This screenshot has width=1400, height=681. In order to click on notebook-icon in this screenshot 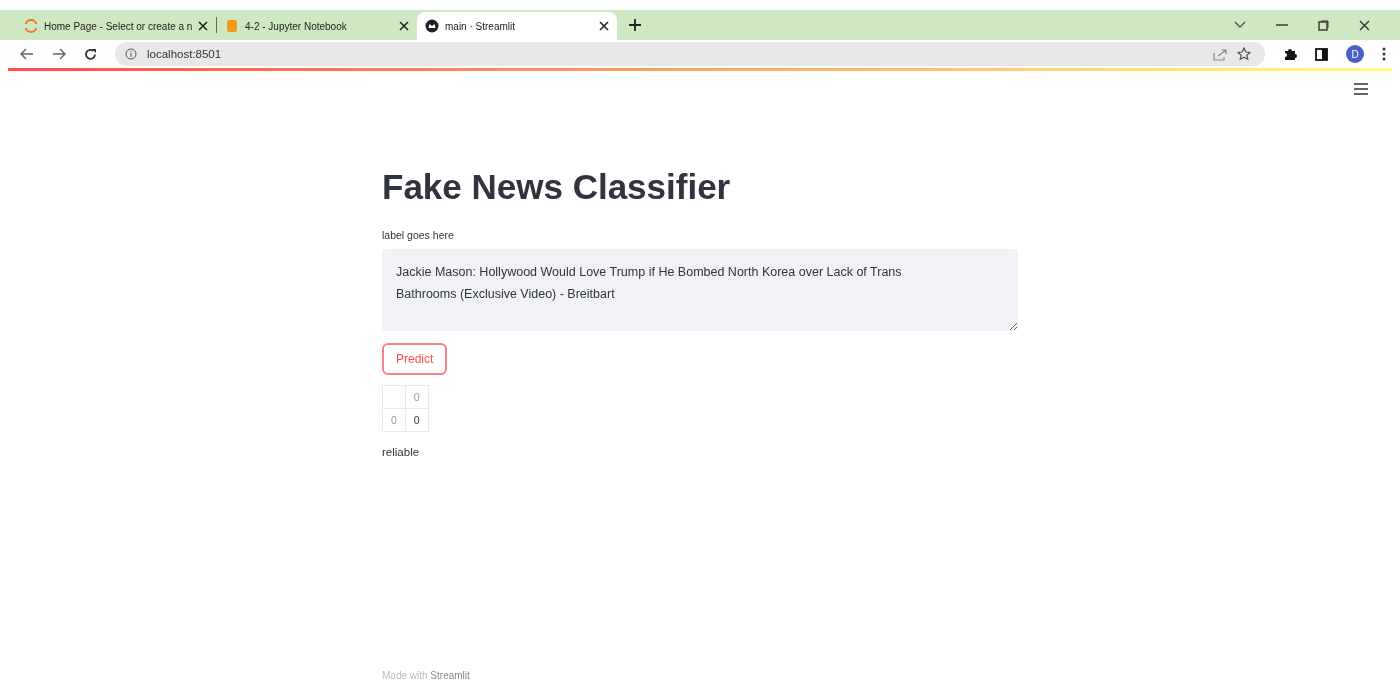, I will do `click(232, 26)`.